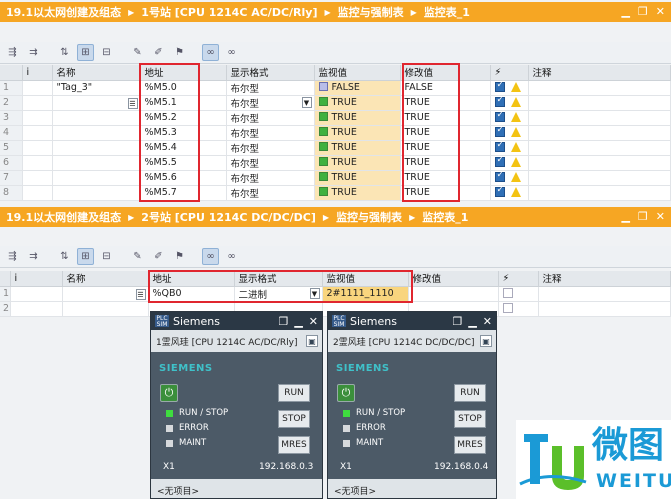 The width and height of the screenshot is (671, 499). I want to click on format-cell: 布尔型 ▼, so click(270, 103).